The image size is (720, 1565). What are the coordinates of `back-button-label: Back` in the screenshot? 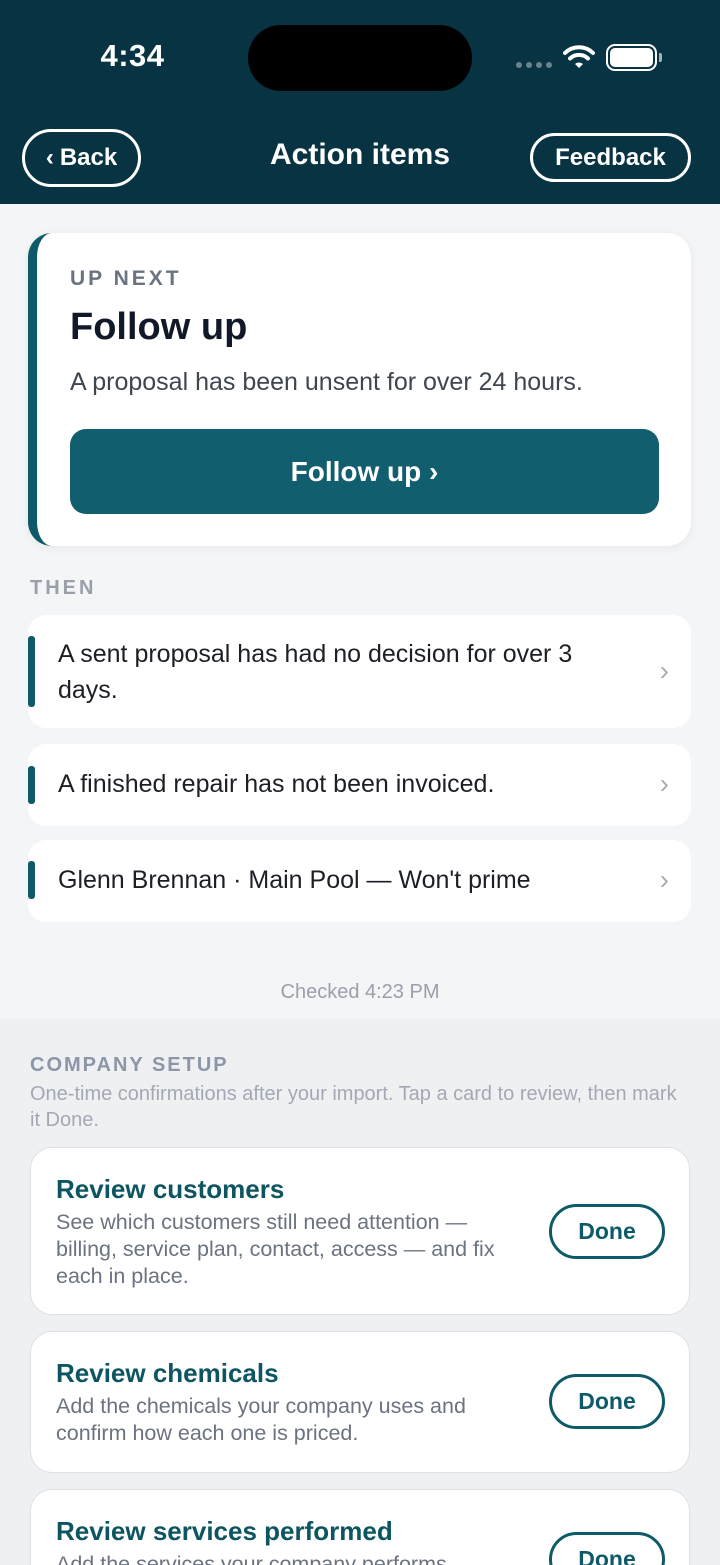 It's located at (88, 157).